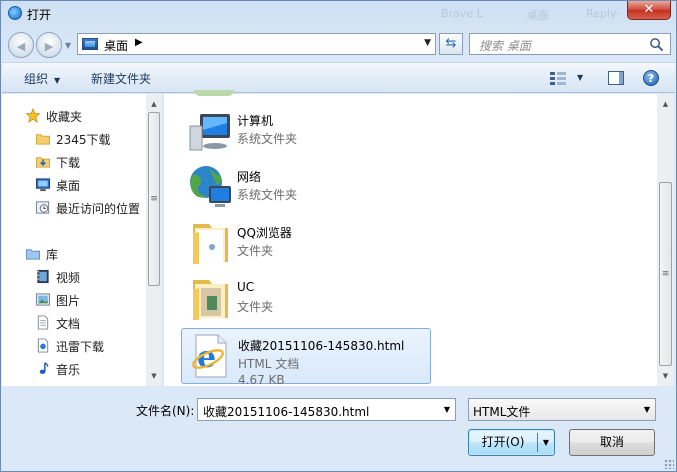  I want to click on address-location: 桌面, so click(116, 45).